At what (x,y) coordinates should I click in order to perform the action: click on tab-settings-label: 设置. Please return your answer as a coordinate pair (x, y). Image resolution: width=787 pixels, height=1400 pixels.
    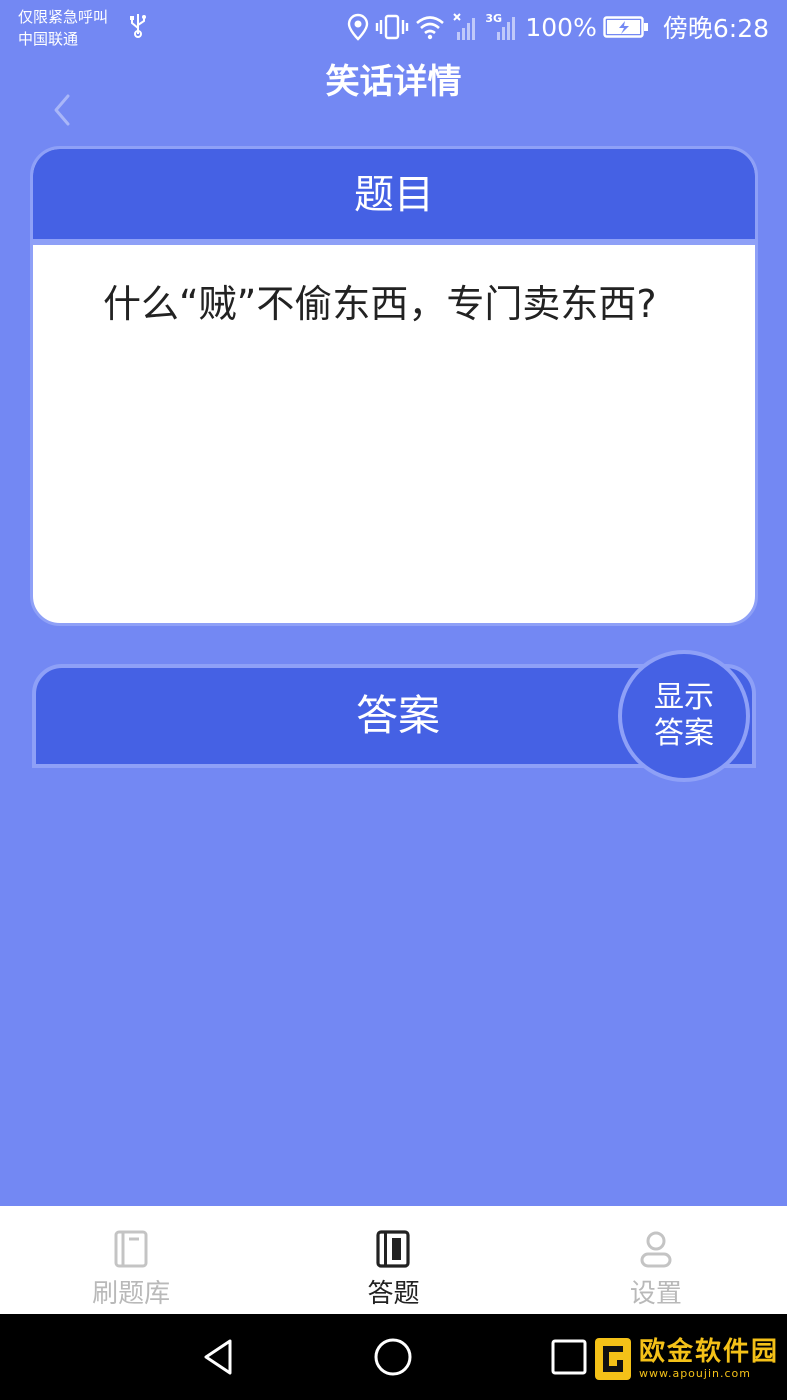
    Looking at the image, I should click on (655, 1294).